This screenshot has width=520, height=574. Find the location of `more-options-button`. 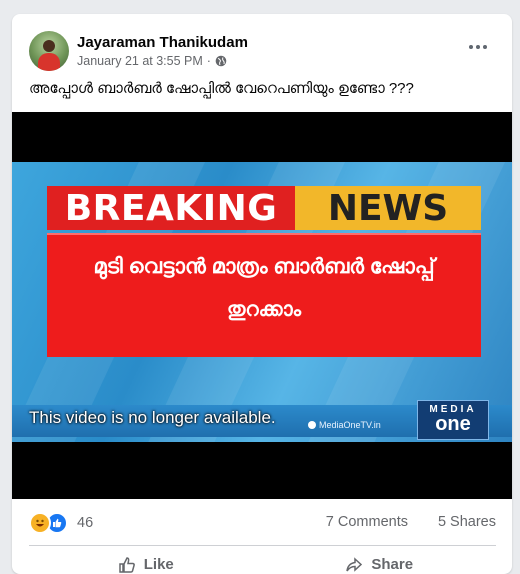

more-options-button is located at coordinates (478, 47).